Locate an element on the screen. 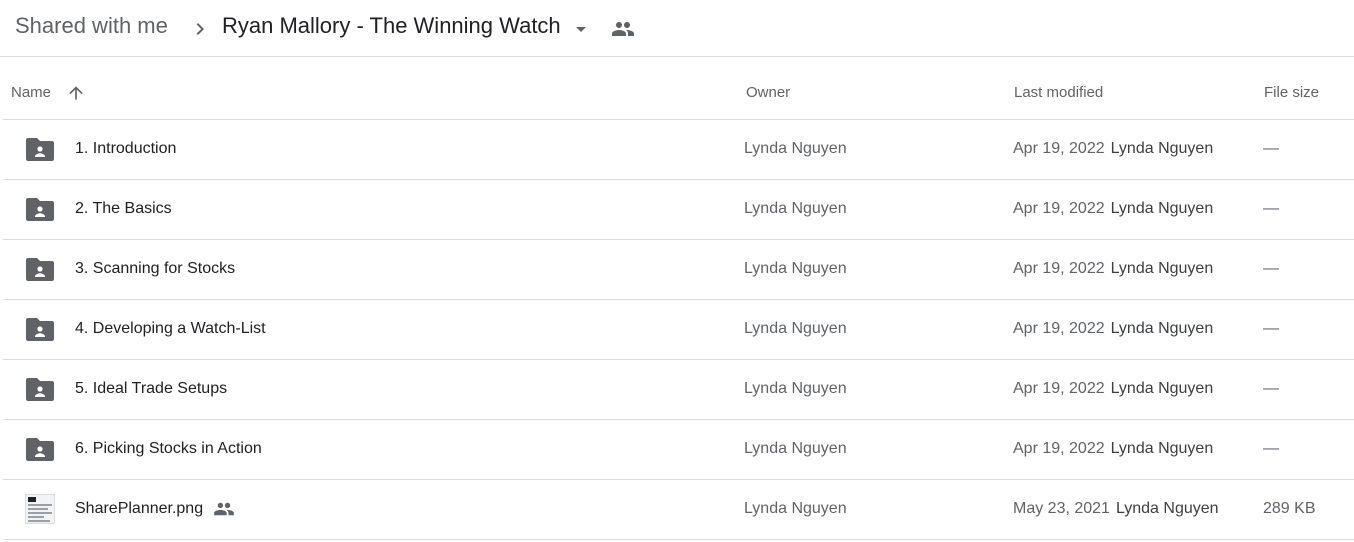  file-name: 5. Ideal Trade Setups is located at coordinates (151, 389).